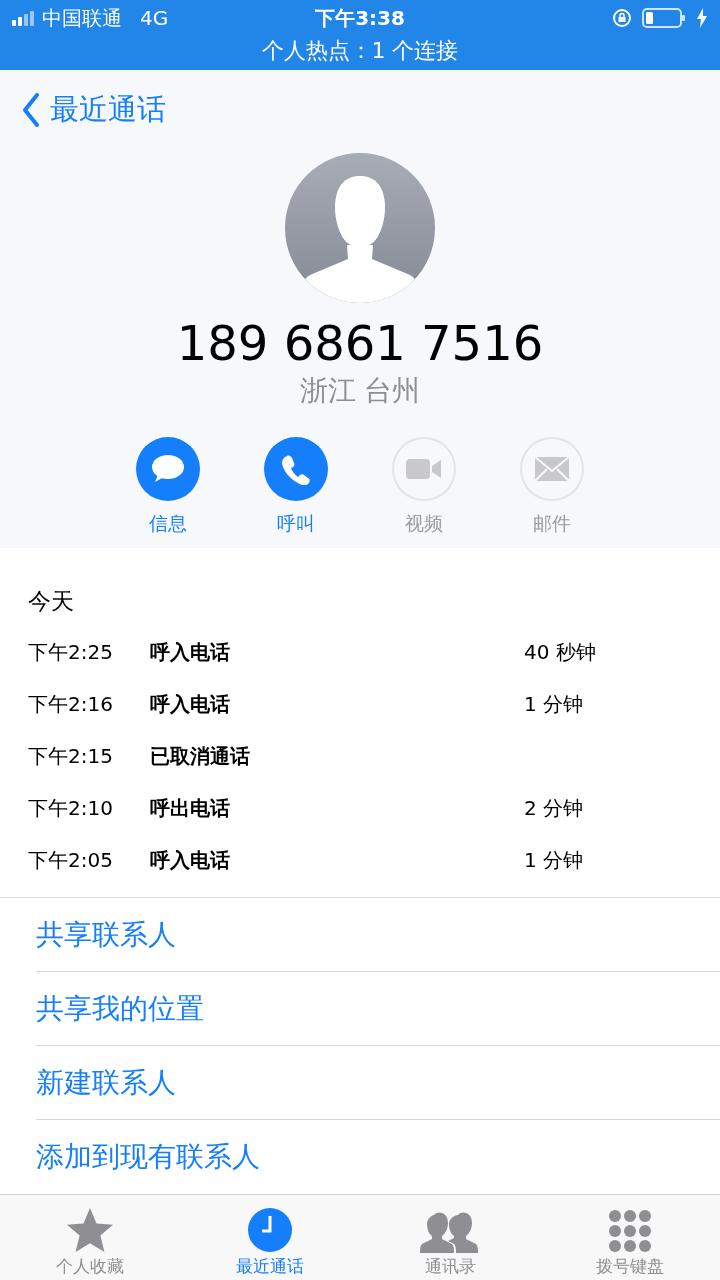 This screenshot has width=720, height=1280. Describe the element at coordinates (554, 808) in the screenshot. I see `call-duration: 2 分钟` at that location.